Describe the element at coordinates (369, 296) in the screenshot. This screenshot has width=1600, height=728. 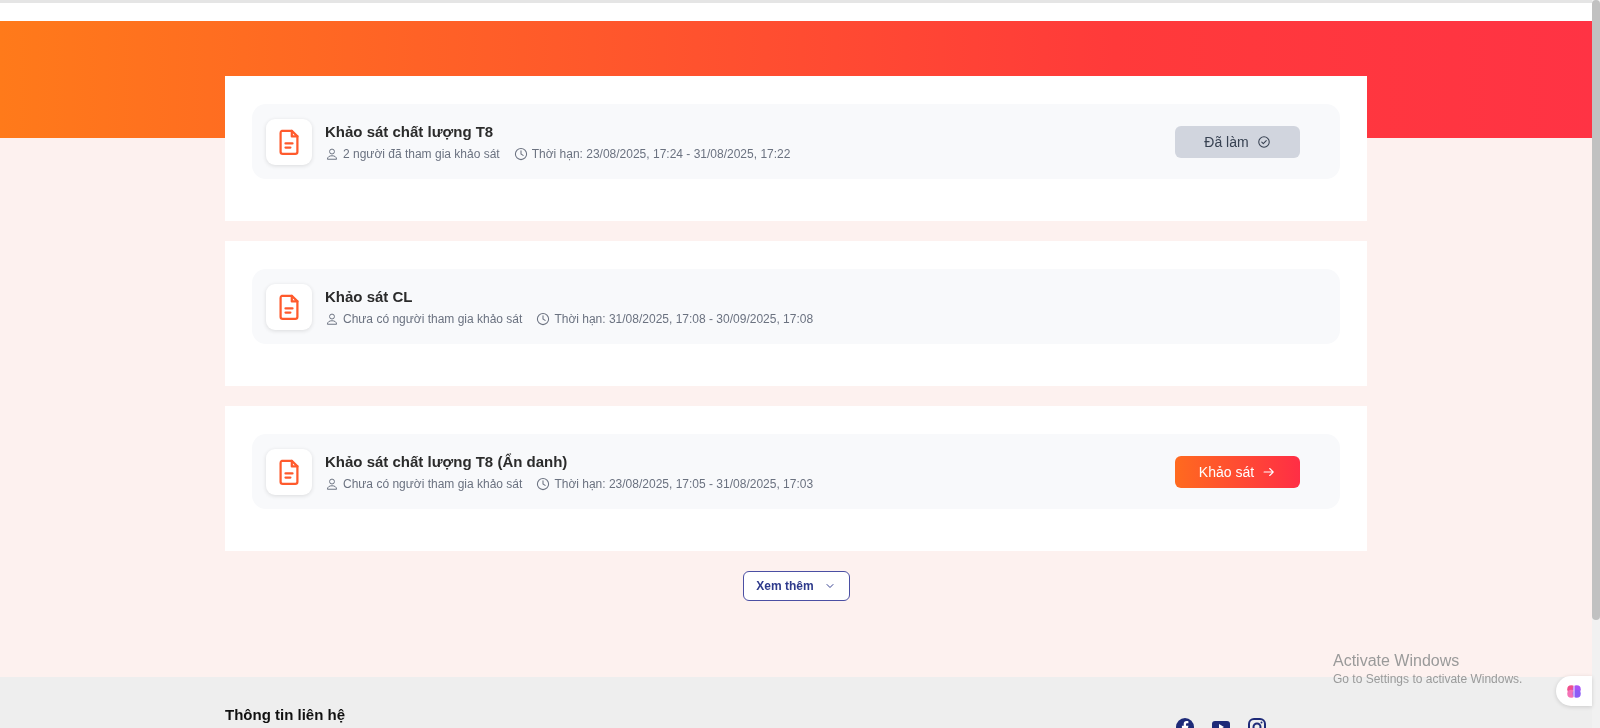
I see `survey-title: Khảo sát CL` at that location.